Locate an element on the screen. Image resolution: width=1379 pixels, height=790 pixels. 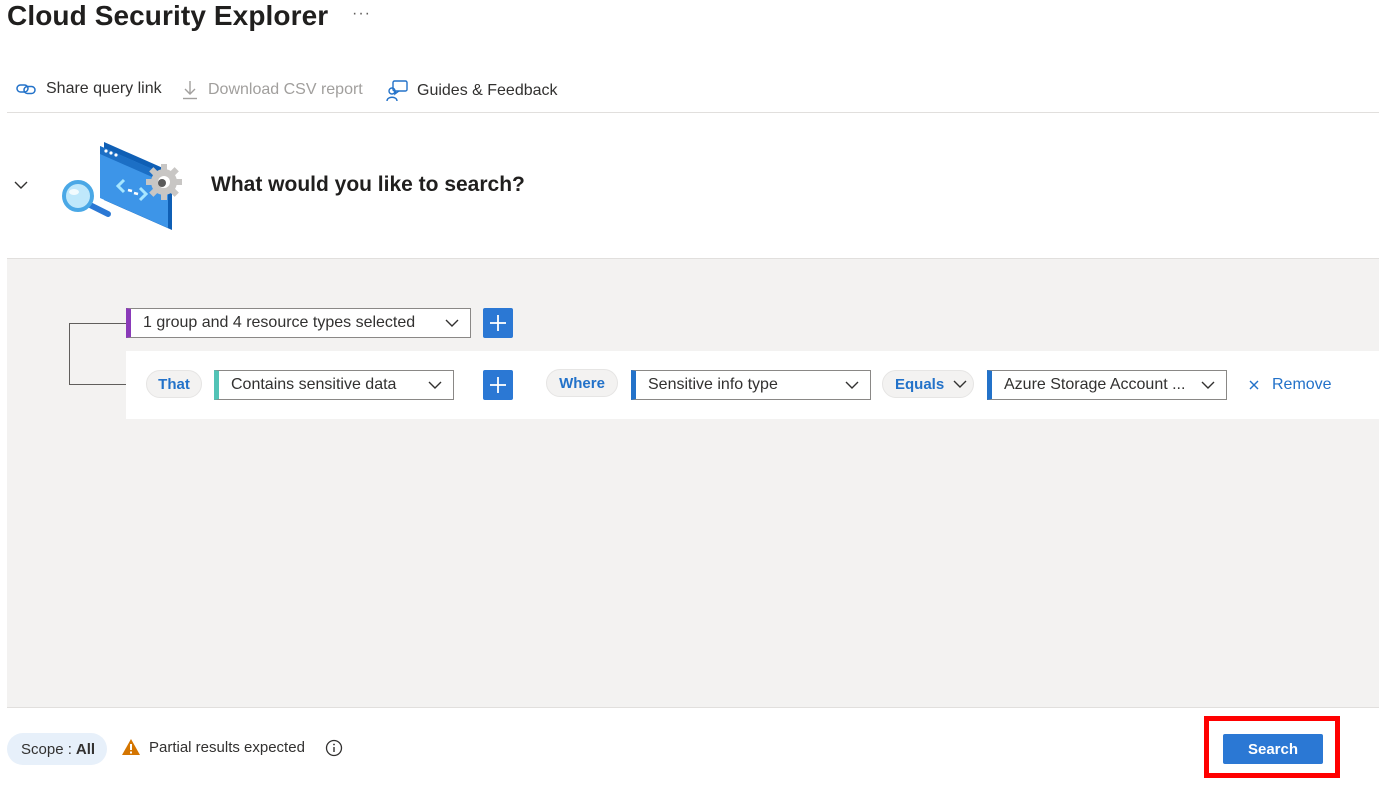
download-csv-report-label: Download CSV report is located at coordinates (285, 89).